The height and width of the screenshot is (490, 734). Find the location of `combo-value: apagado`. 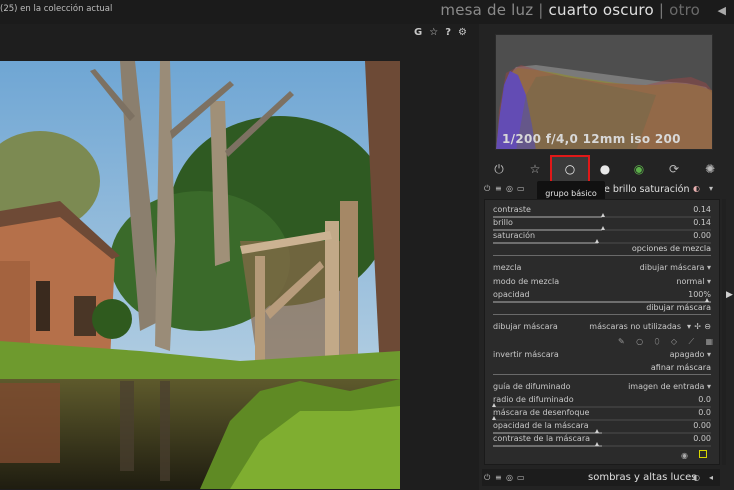

combo-value: apagado is located at coordinates (690, 354).